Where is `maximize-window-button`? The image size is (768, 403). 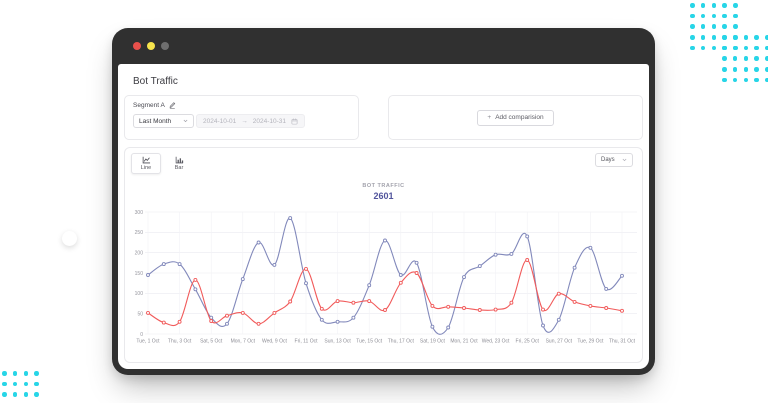 maximize-window-button is located at coordinates (165, 46).